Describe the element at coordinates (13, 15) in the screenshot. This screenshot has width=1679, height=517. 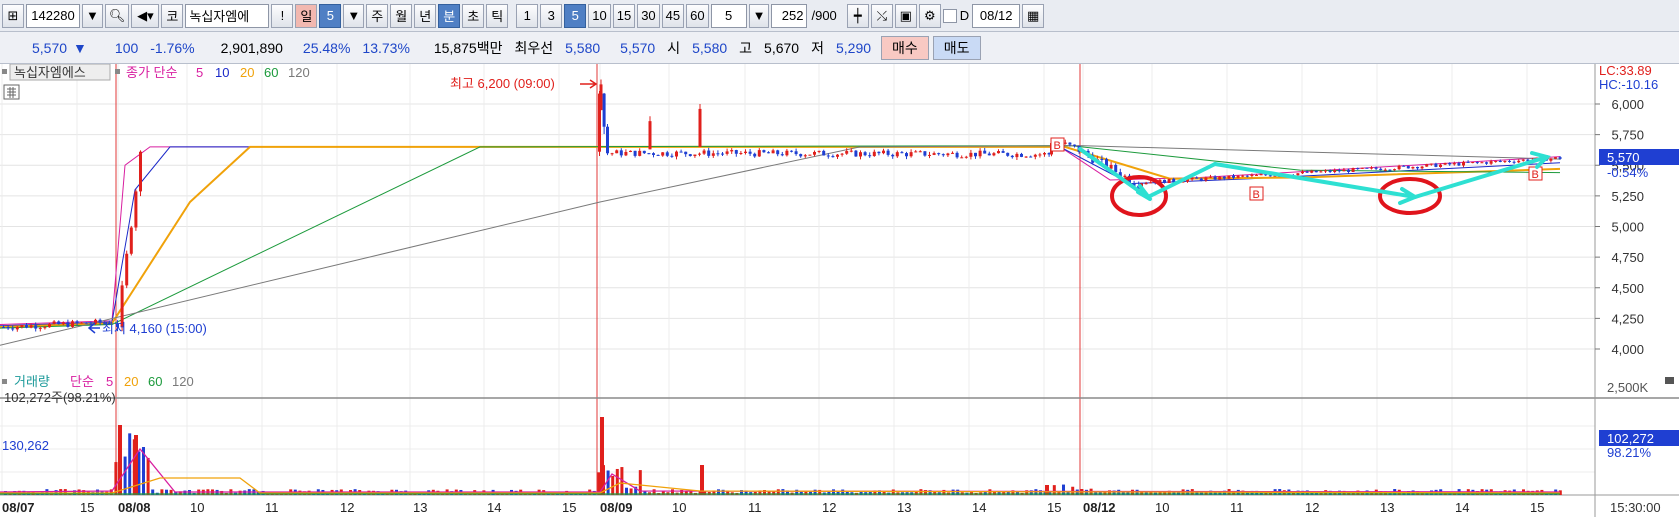
I see `chart-menu-icon: ⊞` at that location.